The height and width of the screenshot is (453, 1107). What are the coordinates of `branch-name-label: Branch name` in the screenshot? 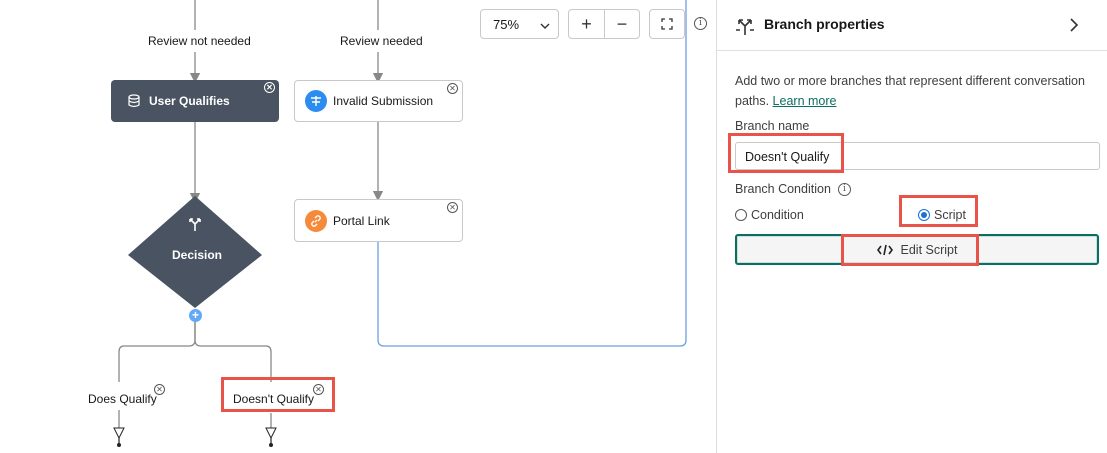 It's located at (772, 126).